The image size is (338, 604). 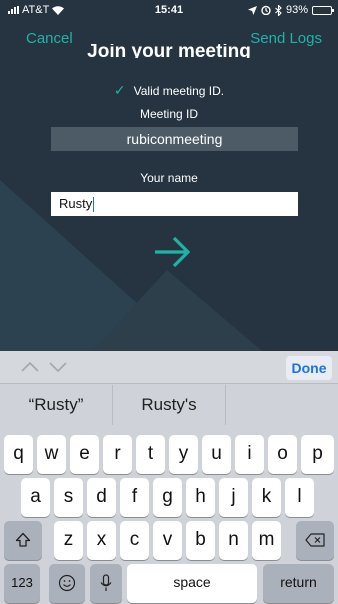 What do you see at coordinates (266, 497) in the screenshot?
I see `key-k: k` at bounding box center [266, 497].